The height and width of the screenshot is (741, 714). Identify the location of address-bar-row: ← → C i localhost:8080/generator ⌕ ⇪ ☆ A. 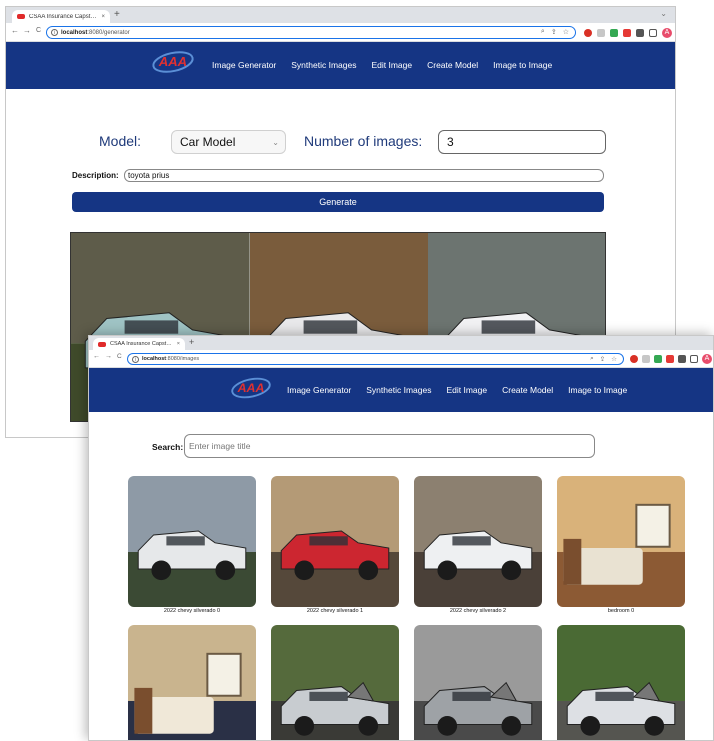
(340, 32).